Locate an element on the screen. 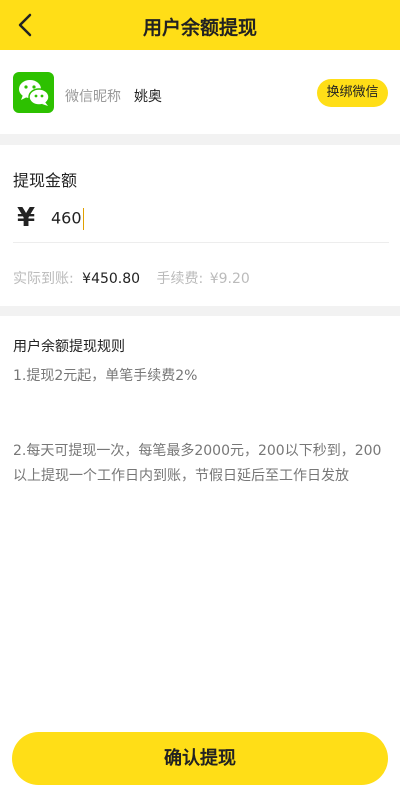 Image resolution: width=400 pixels, height=798 pixels. wechat-icon is located at coordinates (33, 92).